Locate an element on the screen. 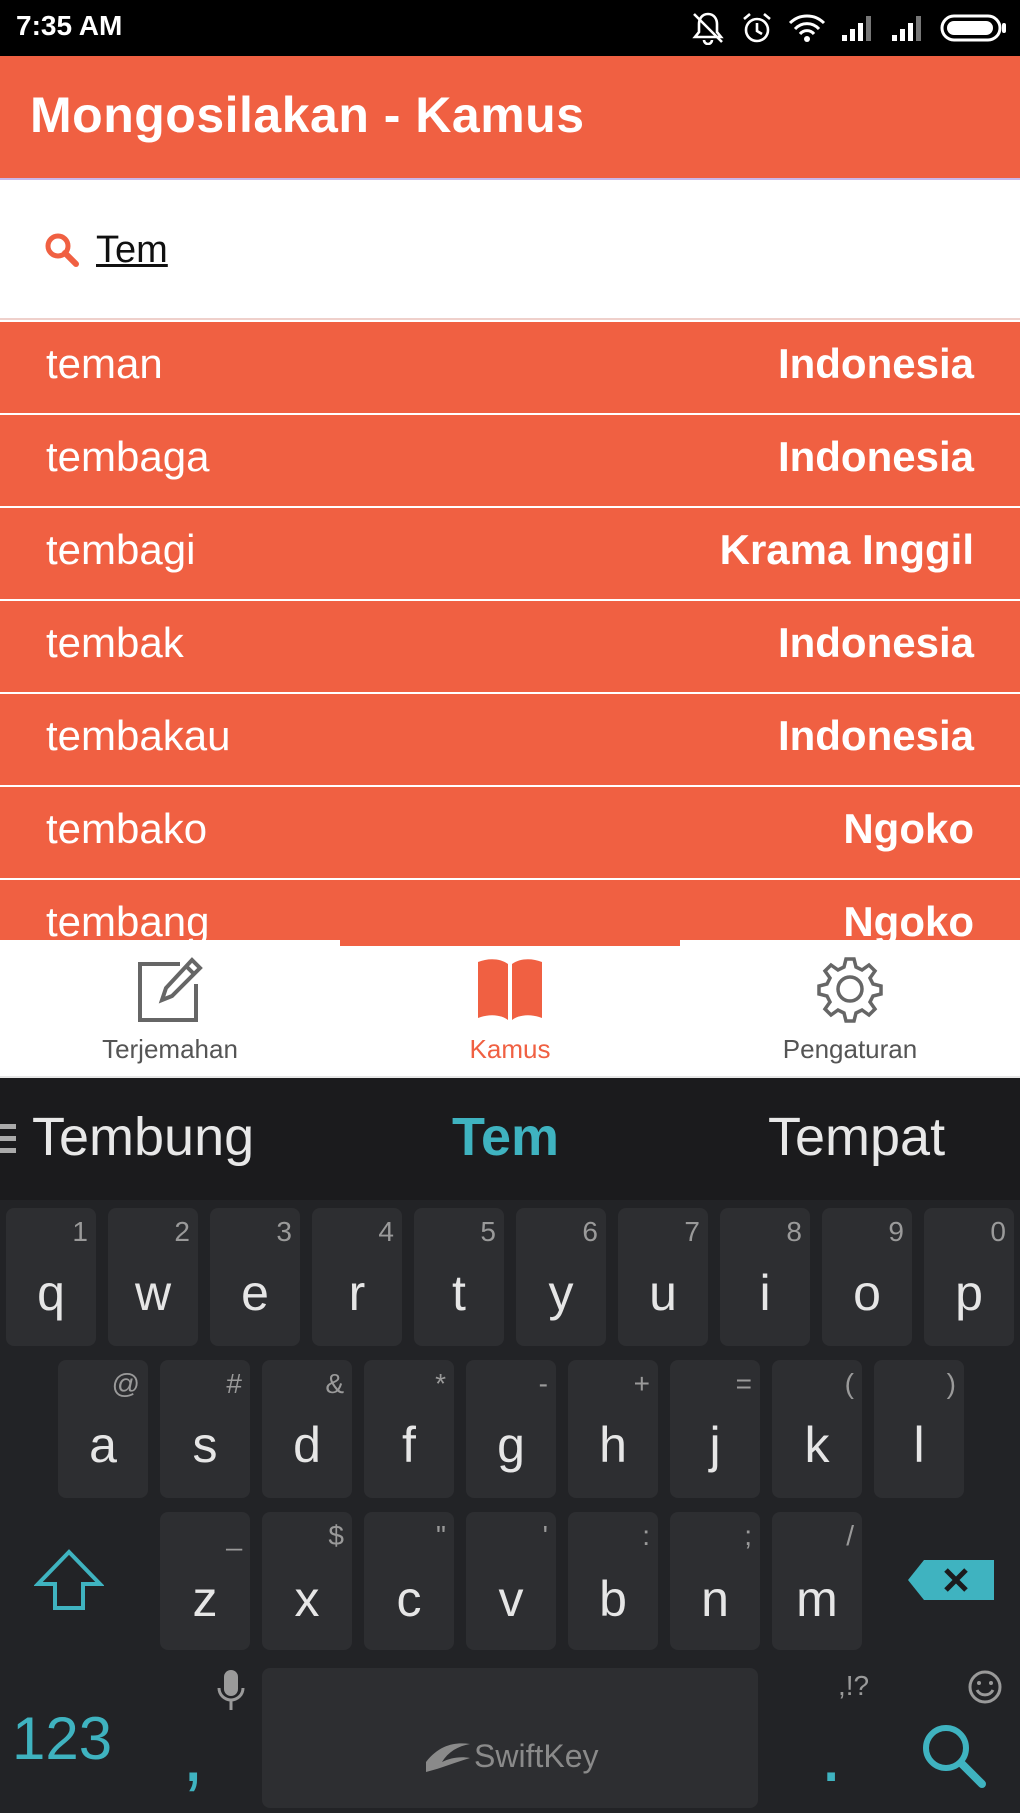  tab-pengaturan: Pengaturan is located at coordinates (850, 1014).